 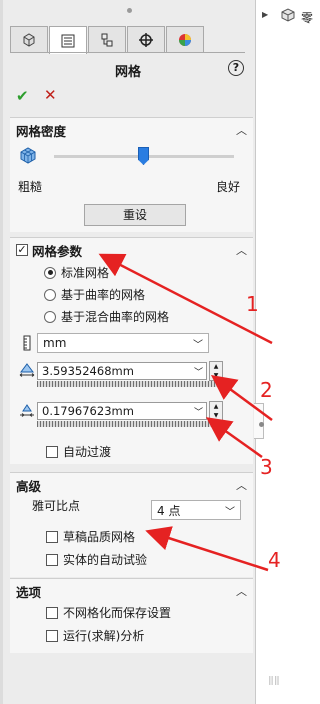 What do you see at coordinates (266, 467) in the screenshot?
I see `annotation-number-3: 3` at bounding box center [266, 467].